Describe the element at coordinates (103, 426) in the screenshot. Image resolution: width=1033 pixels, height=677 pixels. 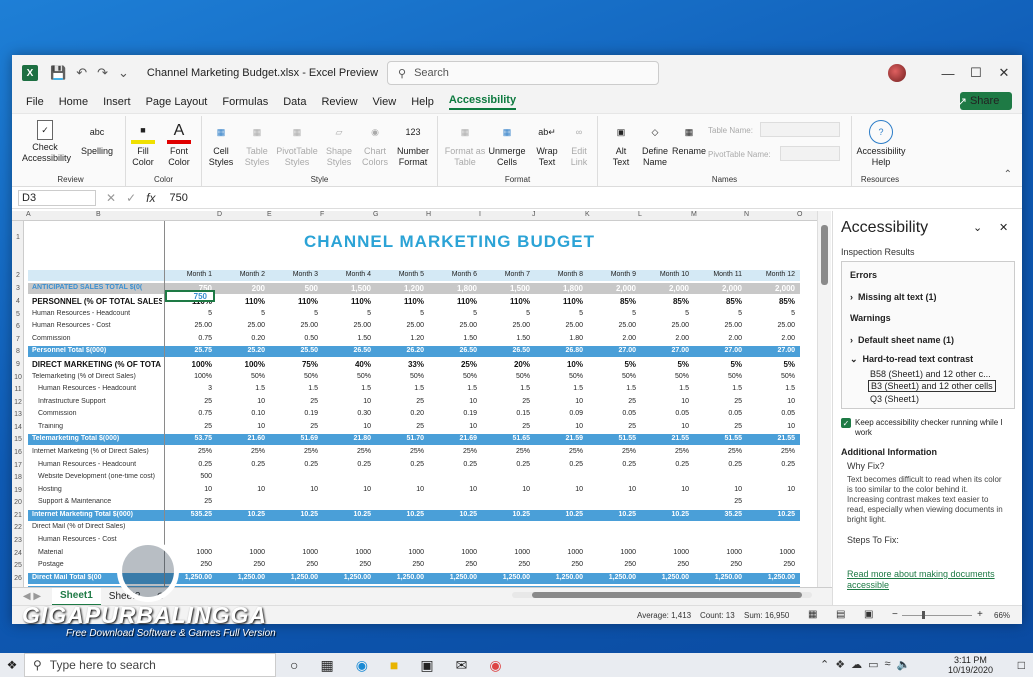
I see `row-label: Training` at that location.